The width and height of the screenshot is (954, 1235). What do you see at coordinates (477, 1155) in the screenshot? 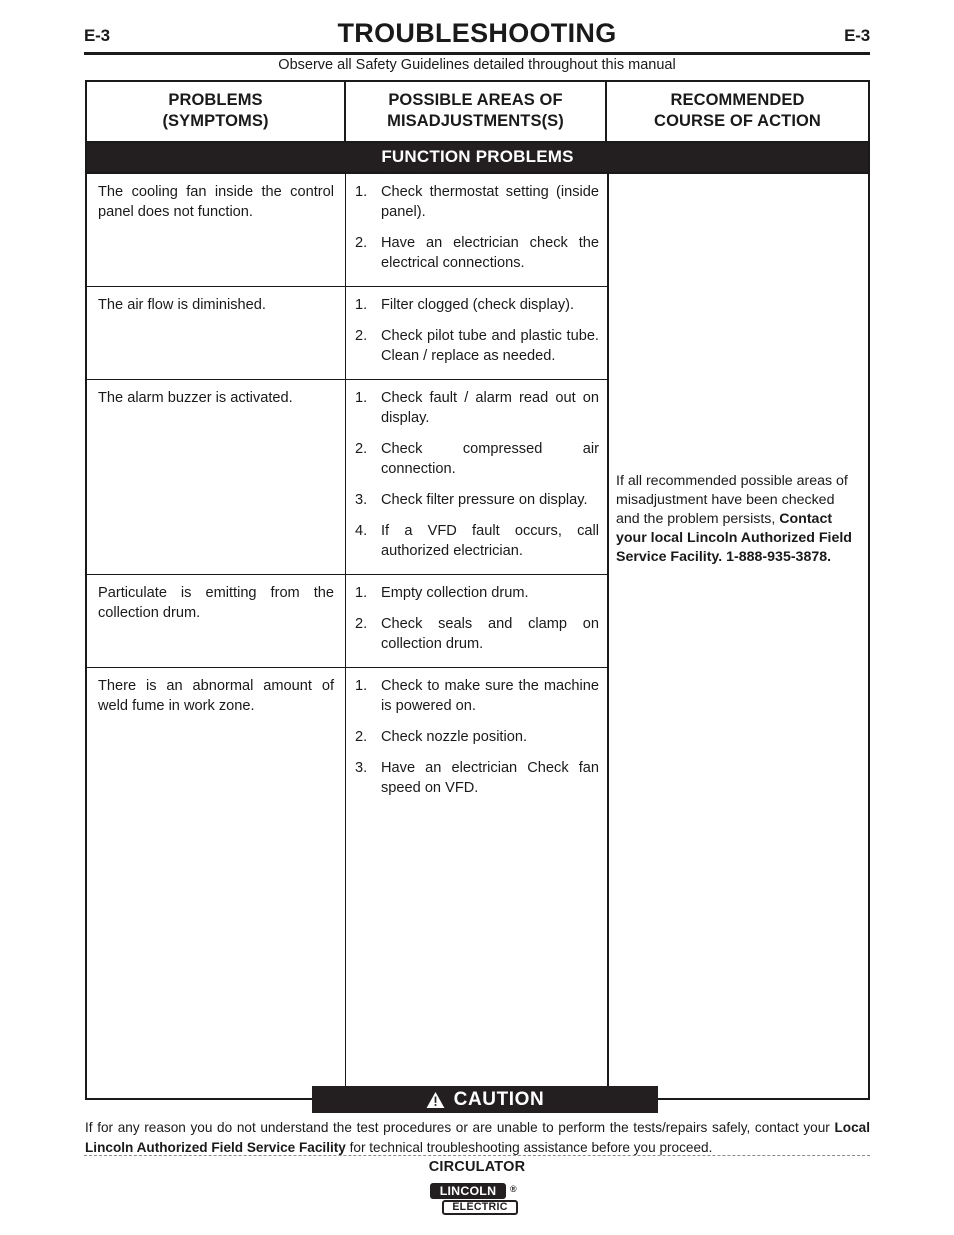
I see `footer-dashed-divider` at bounding box center [477, 1155].